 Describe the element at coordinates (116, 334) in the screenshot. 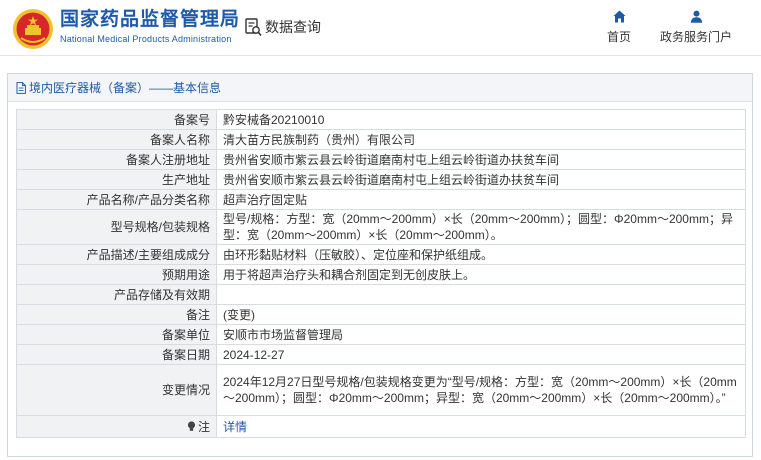

I see `row-key: 备案单位` at that location.